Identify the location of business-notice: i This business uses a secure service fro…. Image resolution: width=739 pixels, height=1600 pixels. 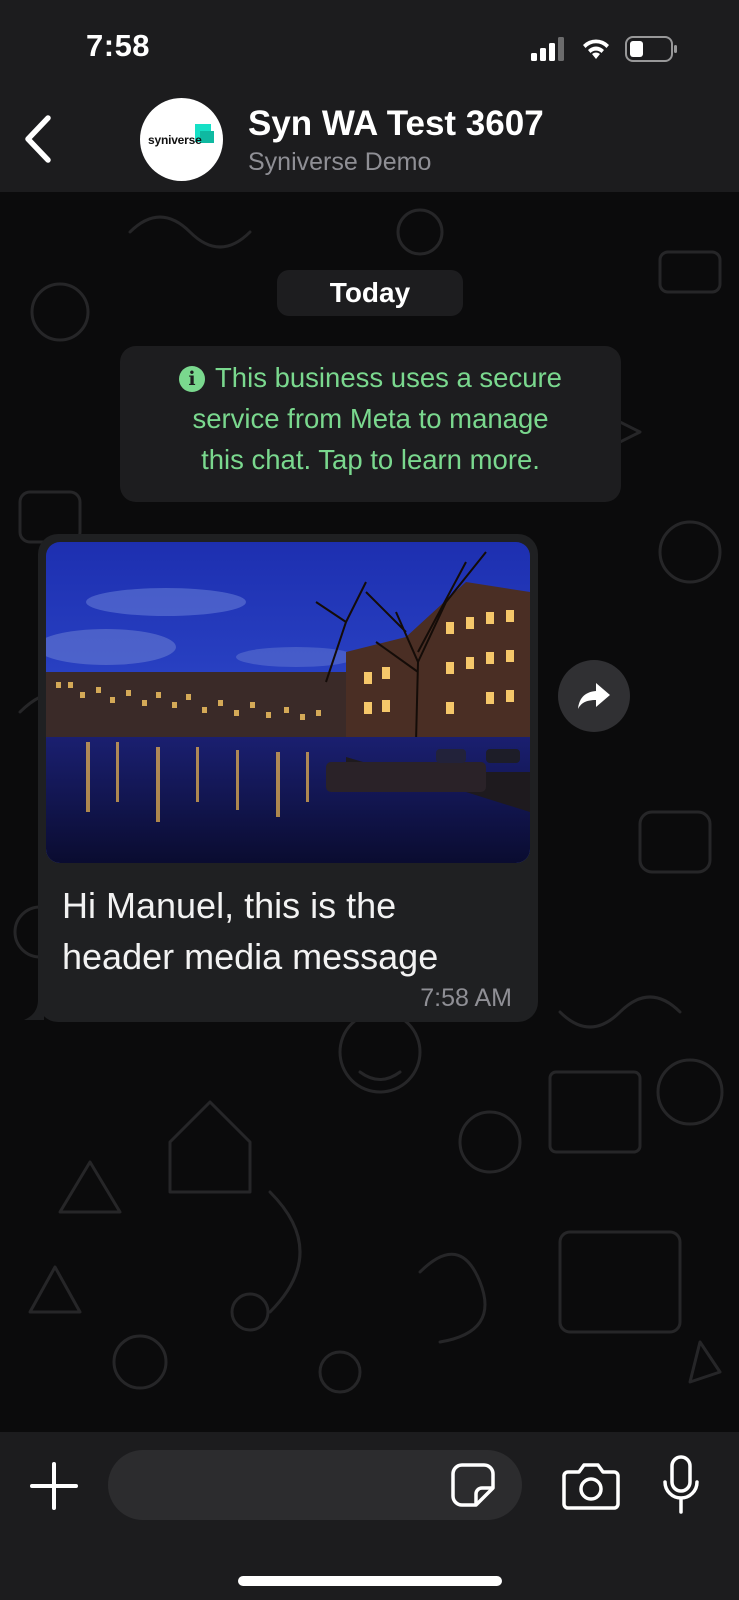
(370, 424).